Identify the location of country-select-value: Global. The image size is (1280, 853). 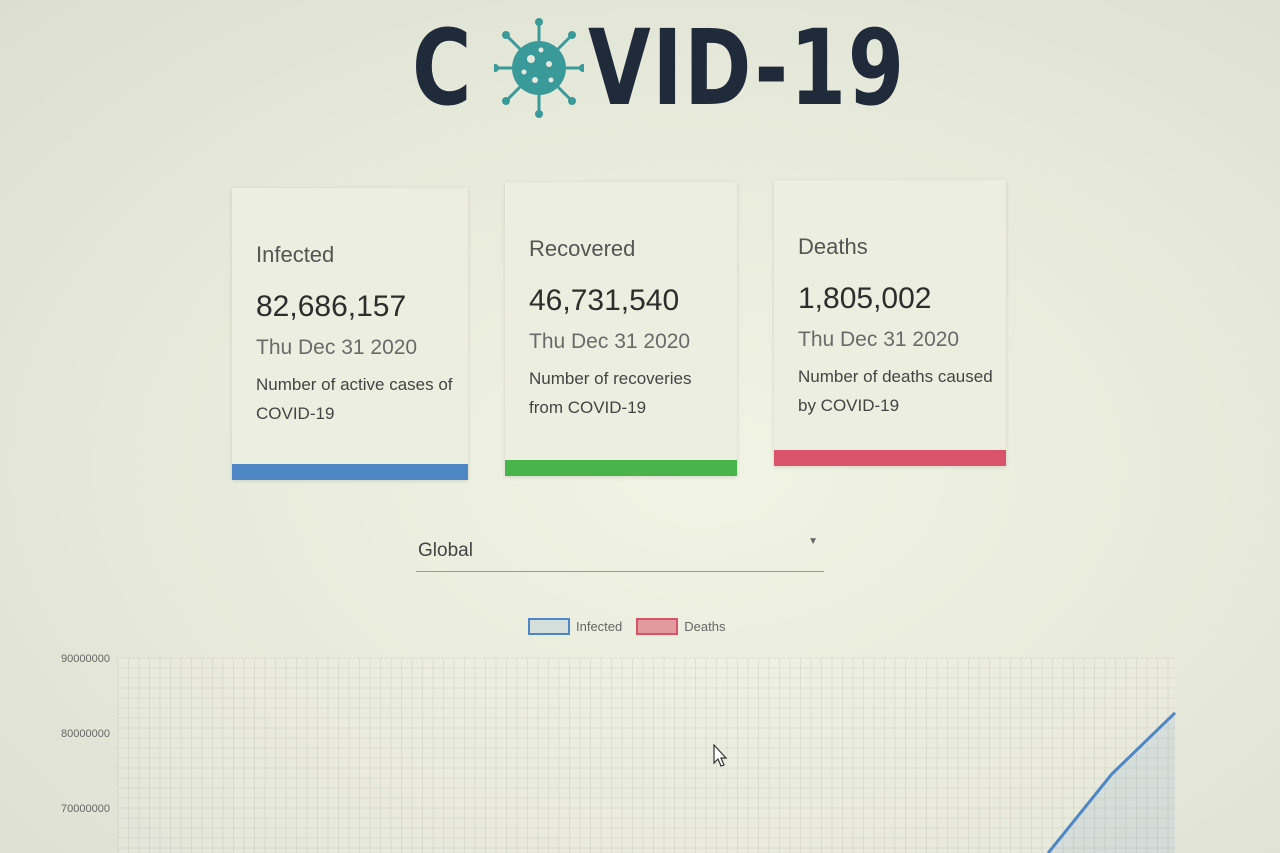
(445, 550).